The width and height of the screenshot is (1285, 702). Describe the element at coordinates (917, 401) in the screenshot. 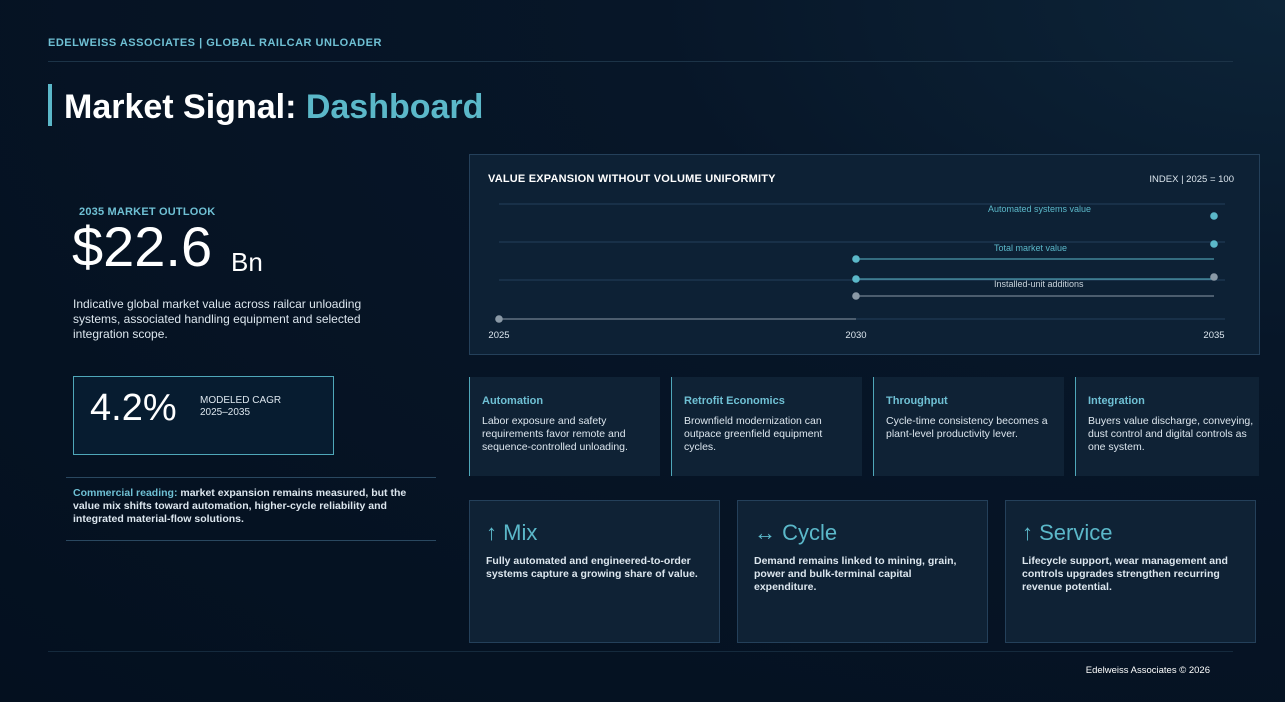

I see `driver-title: Throughput` at that location.